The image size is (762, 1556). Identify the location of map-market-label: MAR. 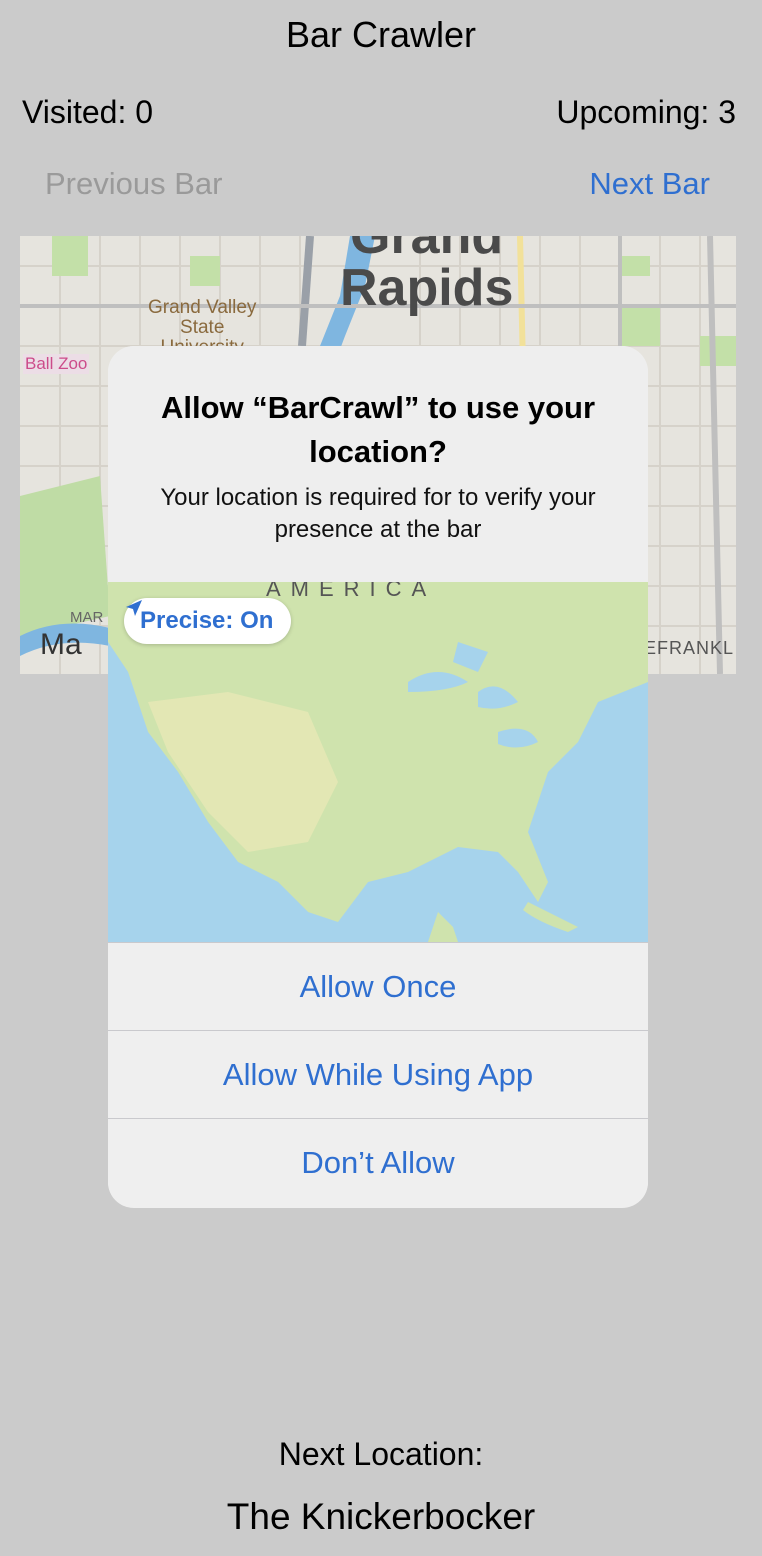
(87, 617).